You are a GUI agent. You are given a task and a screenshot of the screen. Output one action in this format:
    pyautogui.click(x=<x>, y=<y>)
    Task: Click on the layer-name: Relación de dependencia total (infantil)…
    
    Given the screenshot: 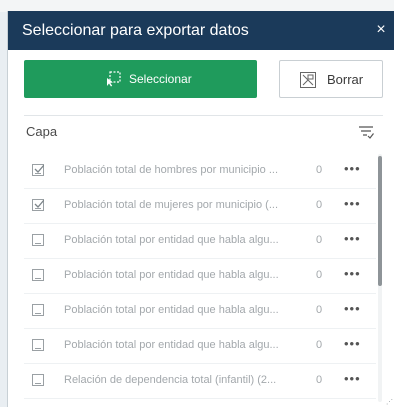 What is the action you would take?
    pyautogui.click(x=170, y=380)
    